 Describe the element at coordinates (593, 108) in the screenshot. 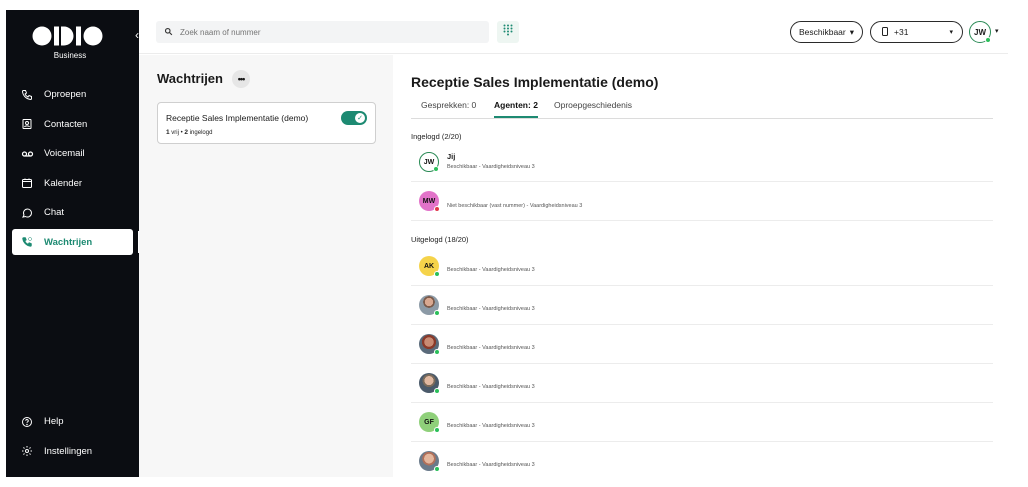

I see `tab-oproepgeschiedenis: Oproepgeschiedenis` at that location.